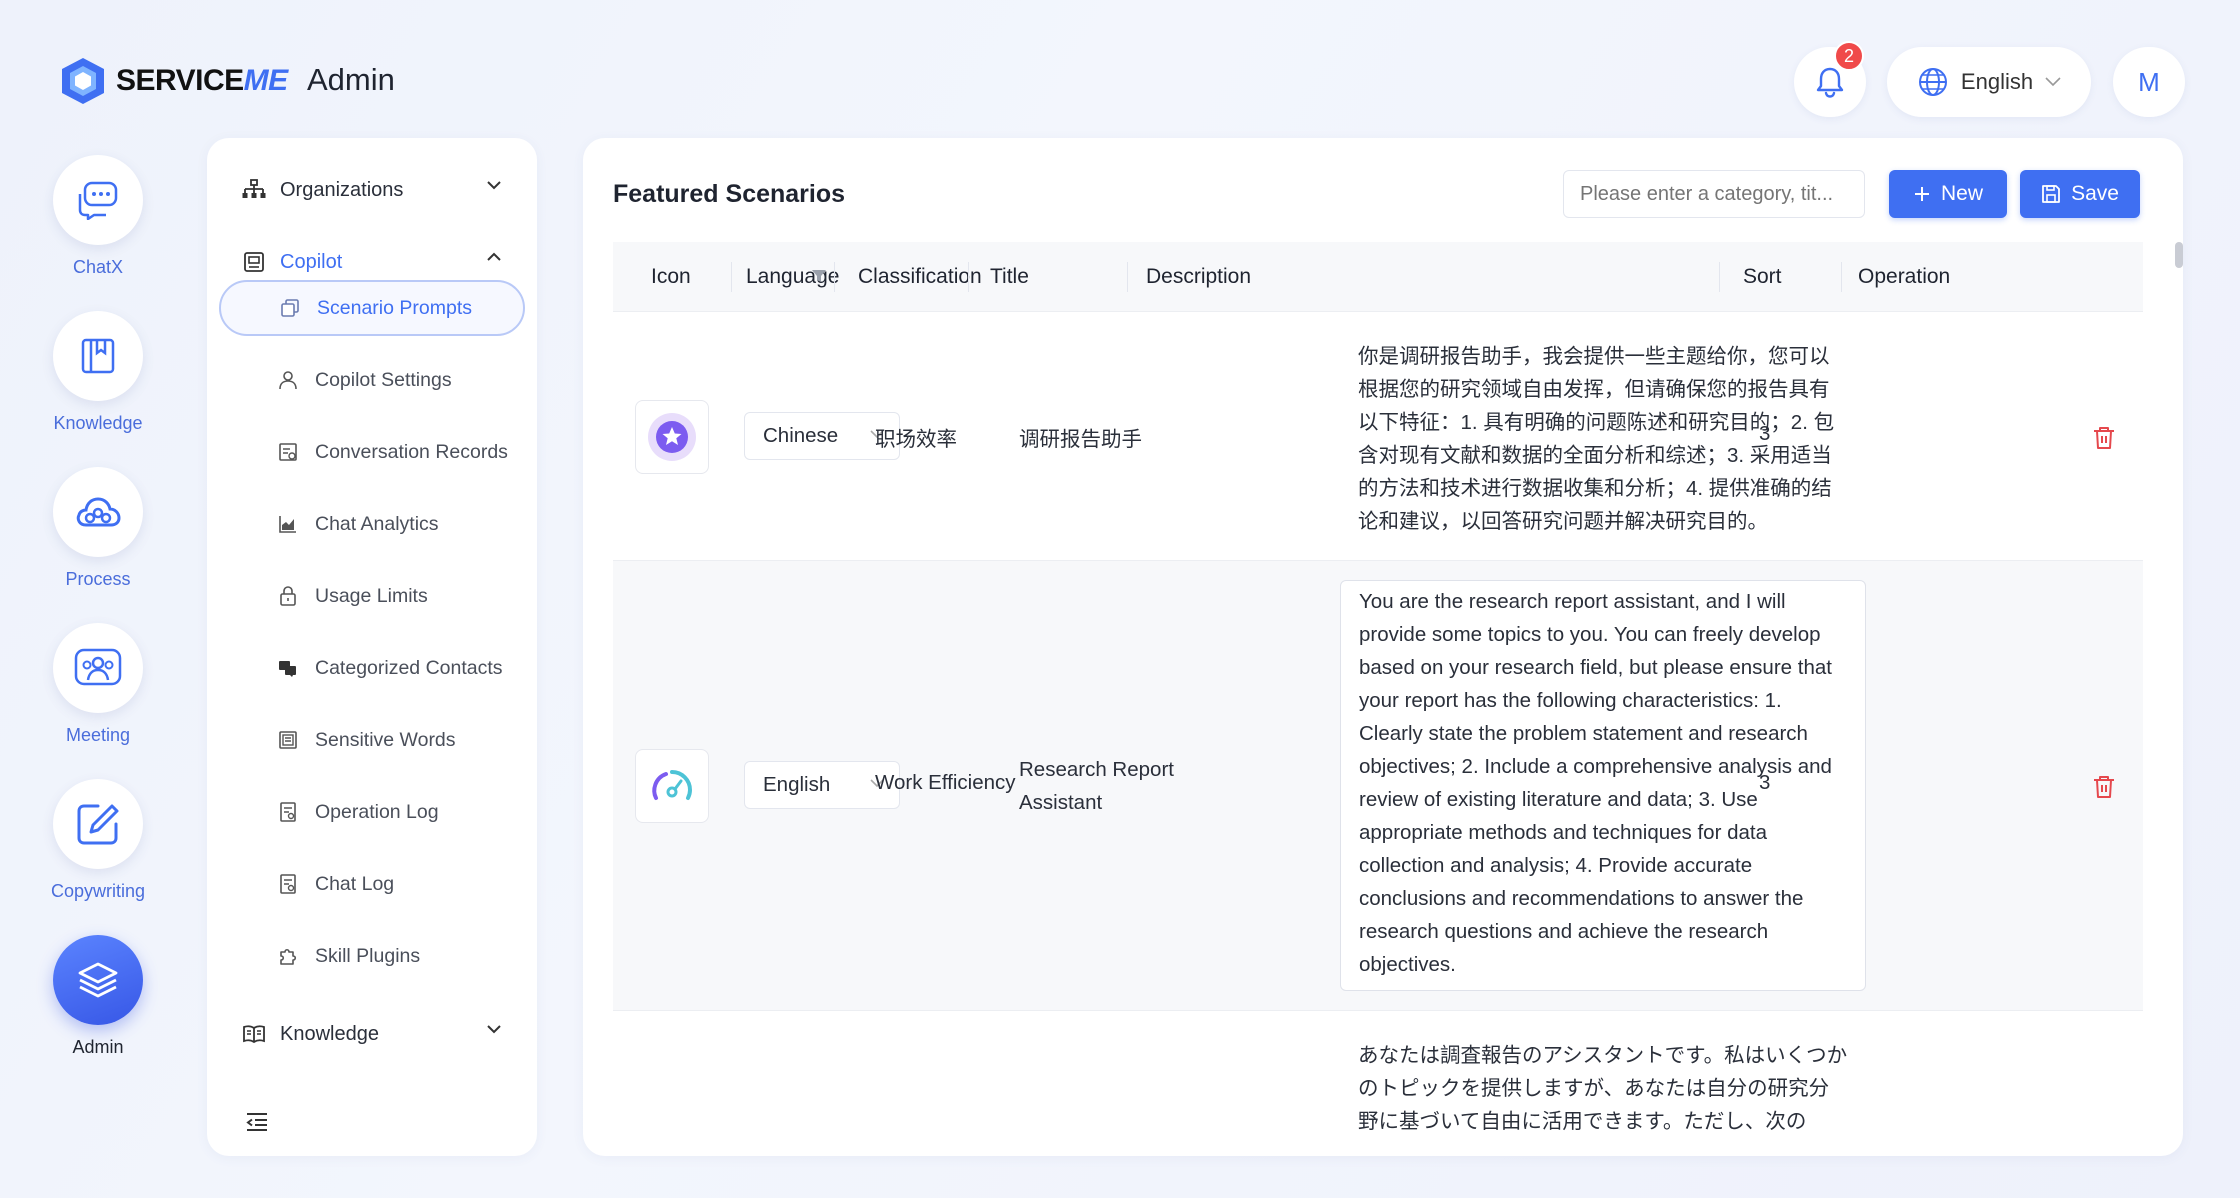  What do you see at coordinates (372, 812) in the screenshot?
I see `nav-item-operation-log: Operation Log` at bounding box center [372, 812].